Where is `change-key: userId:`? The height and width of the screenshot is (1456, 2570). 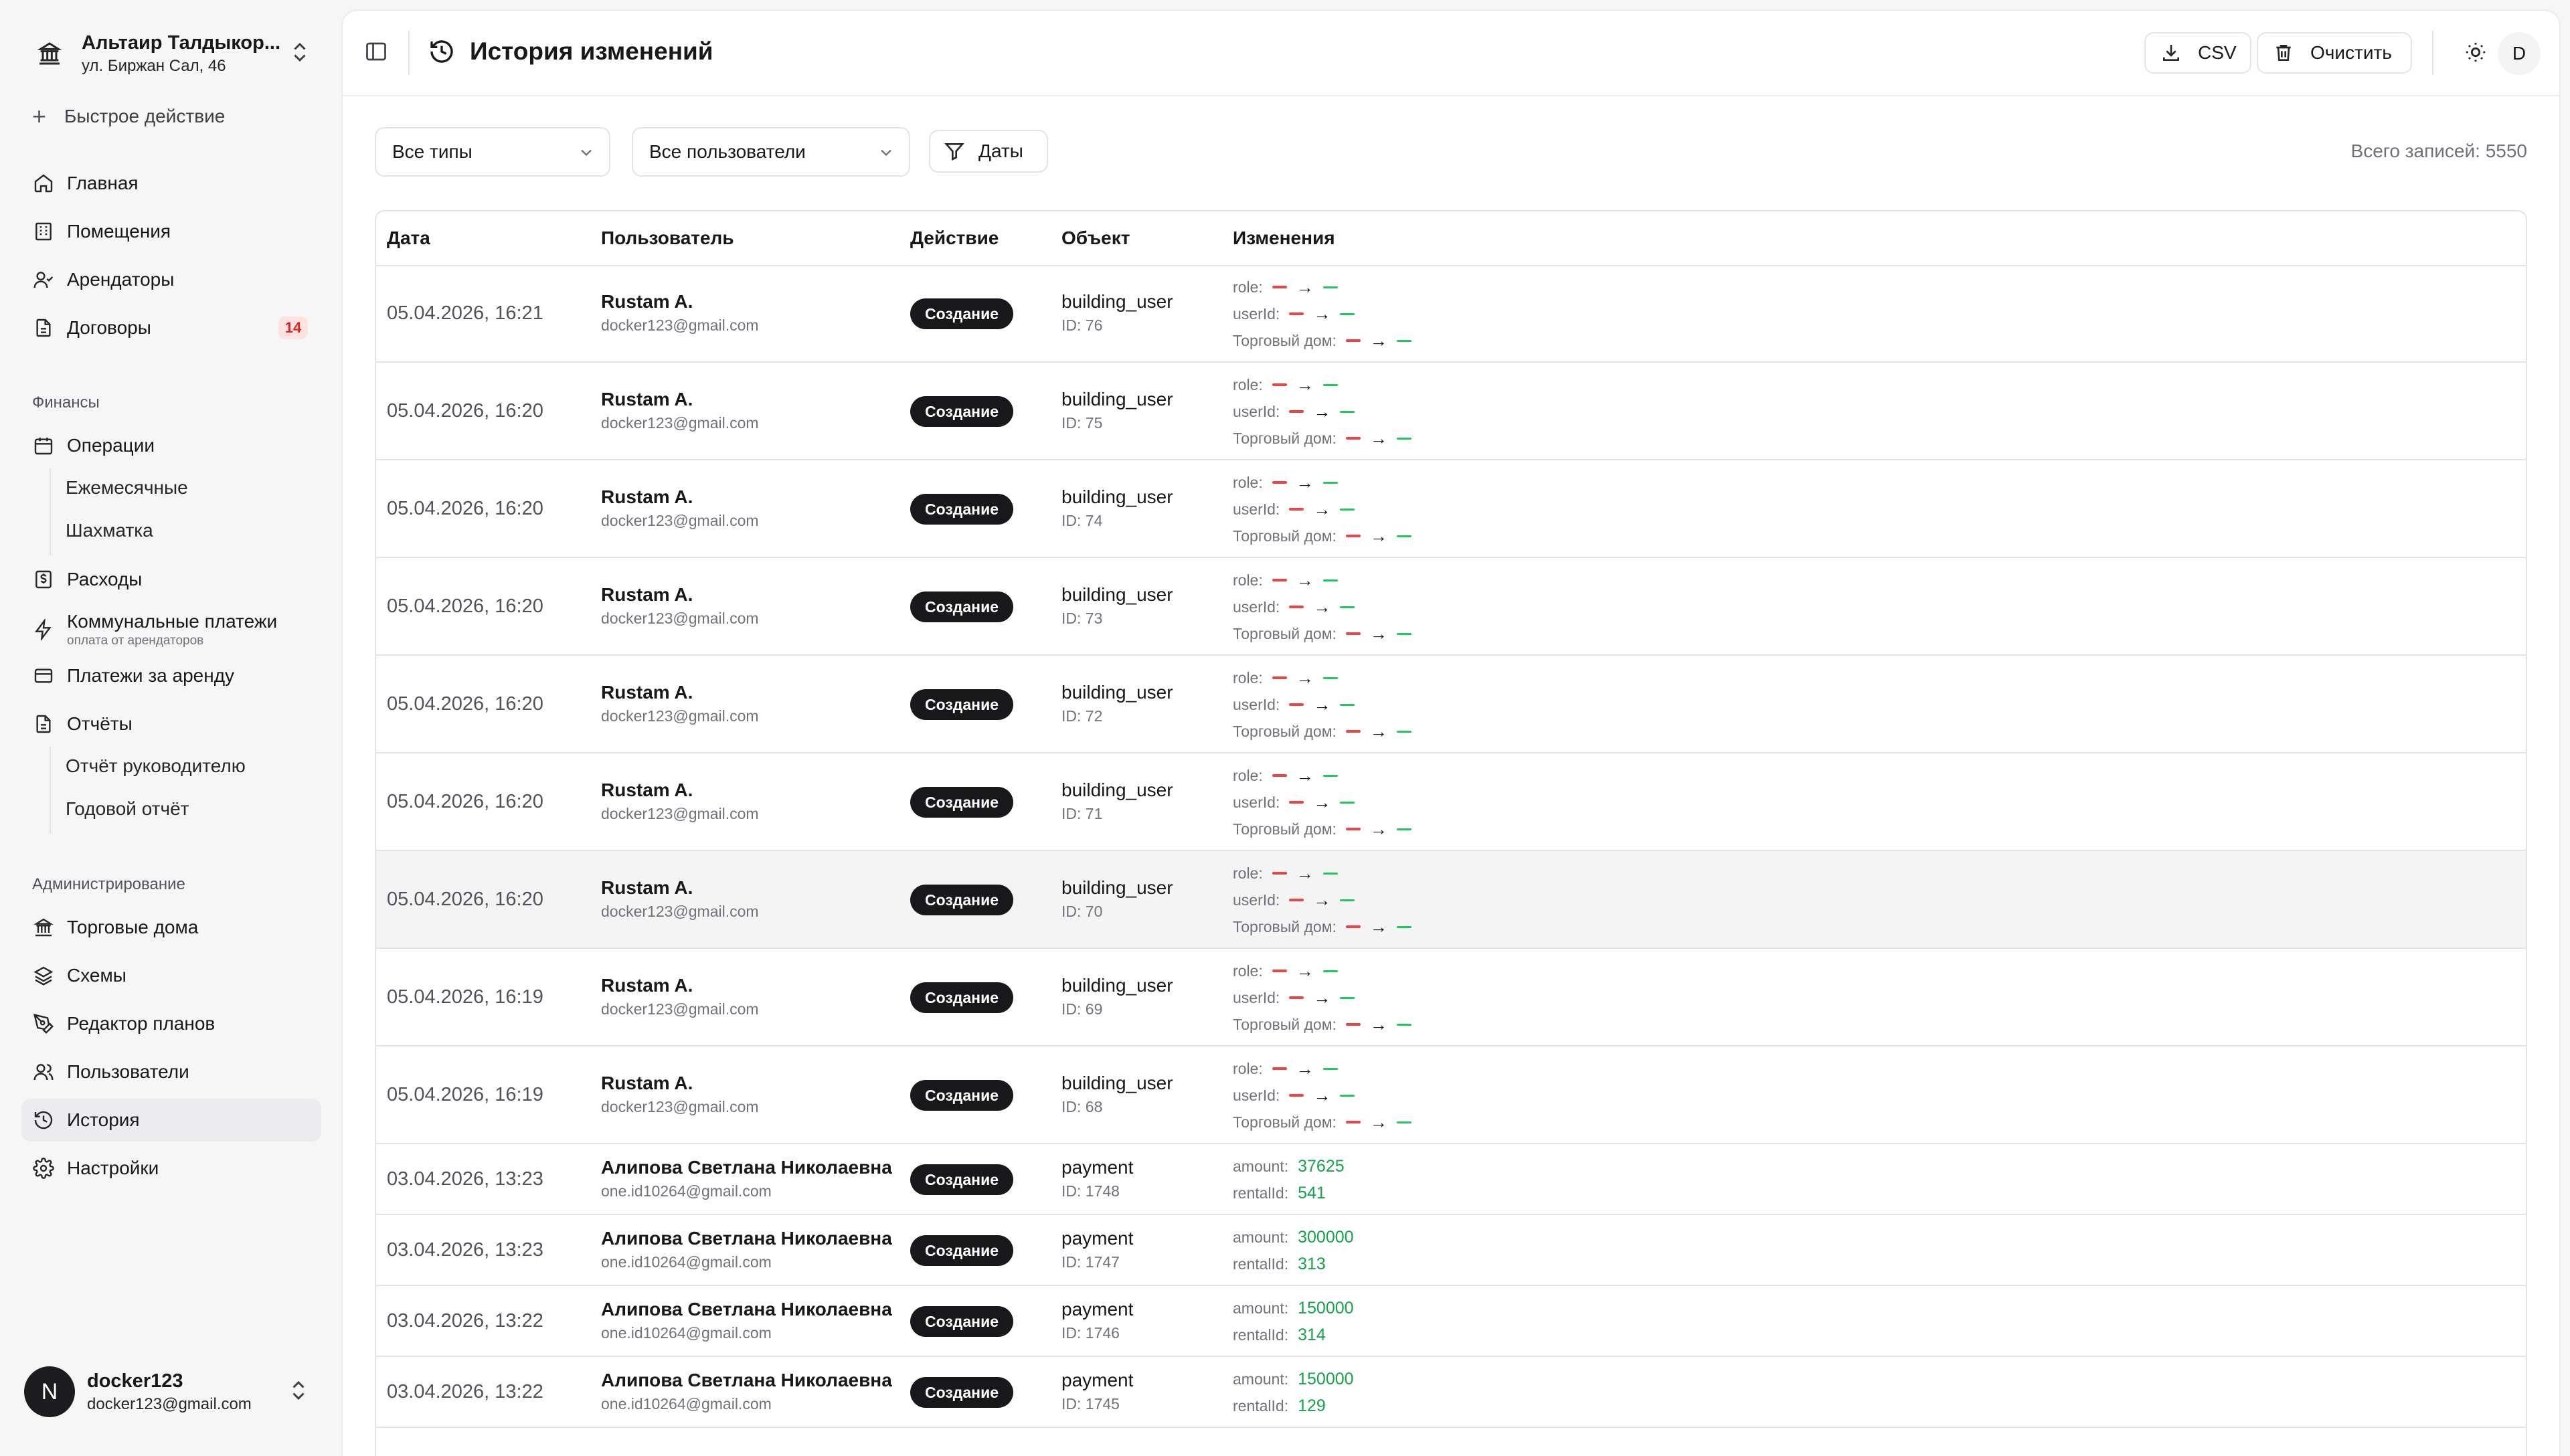 change-key: userId: is located at coordinates (1256, 313).